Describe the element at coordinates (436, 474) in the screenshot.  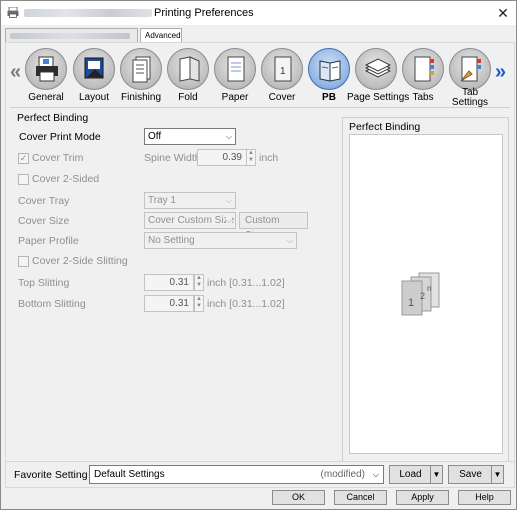
I see `load-dropdown-arrow: ▼` at that location.